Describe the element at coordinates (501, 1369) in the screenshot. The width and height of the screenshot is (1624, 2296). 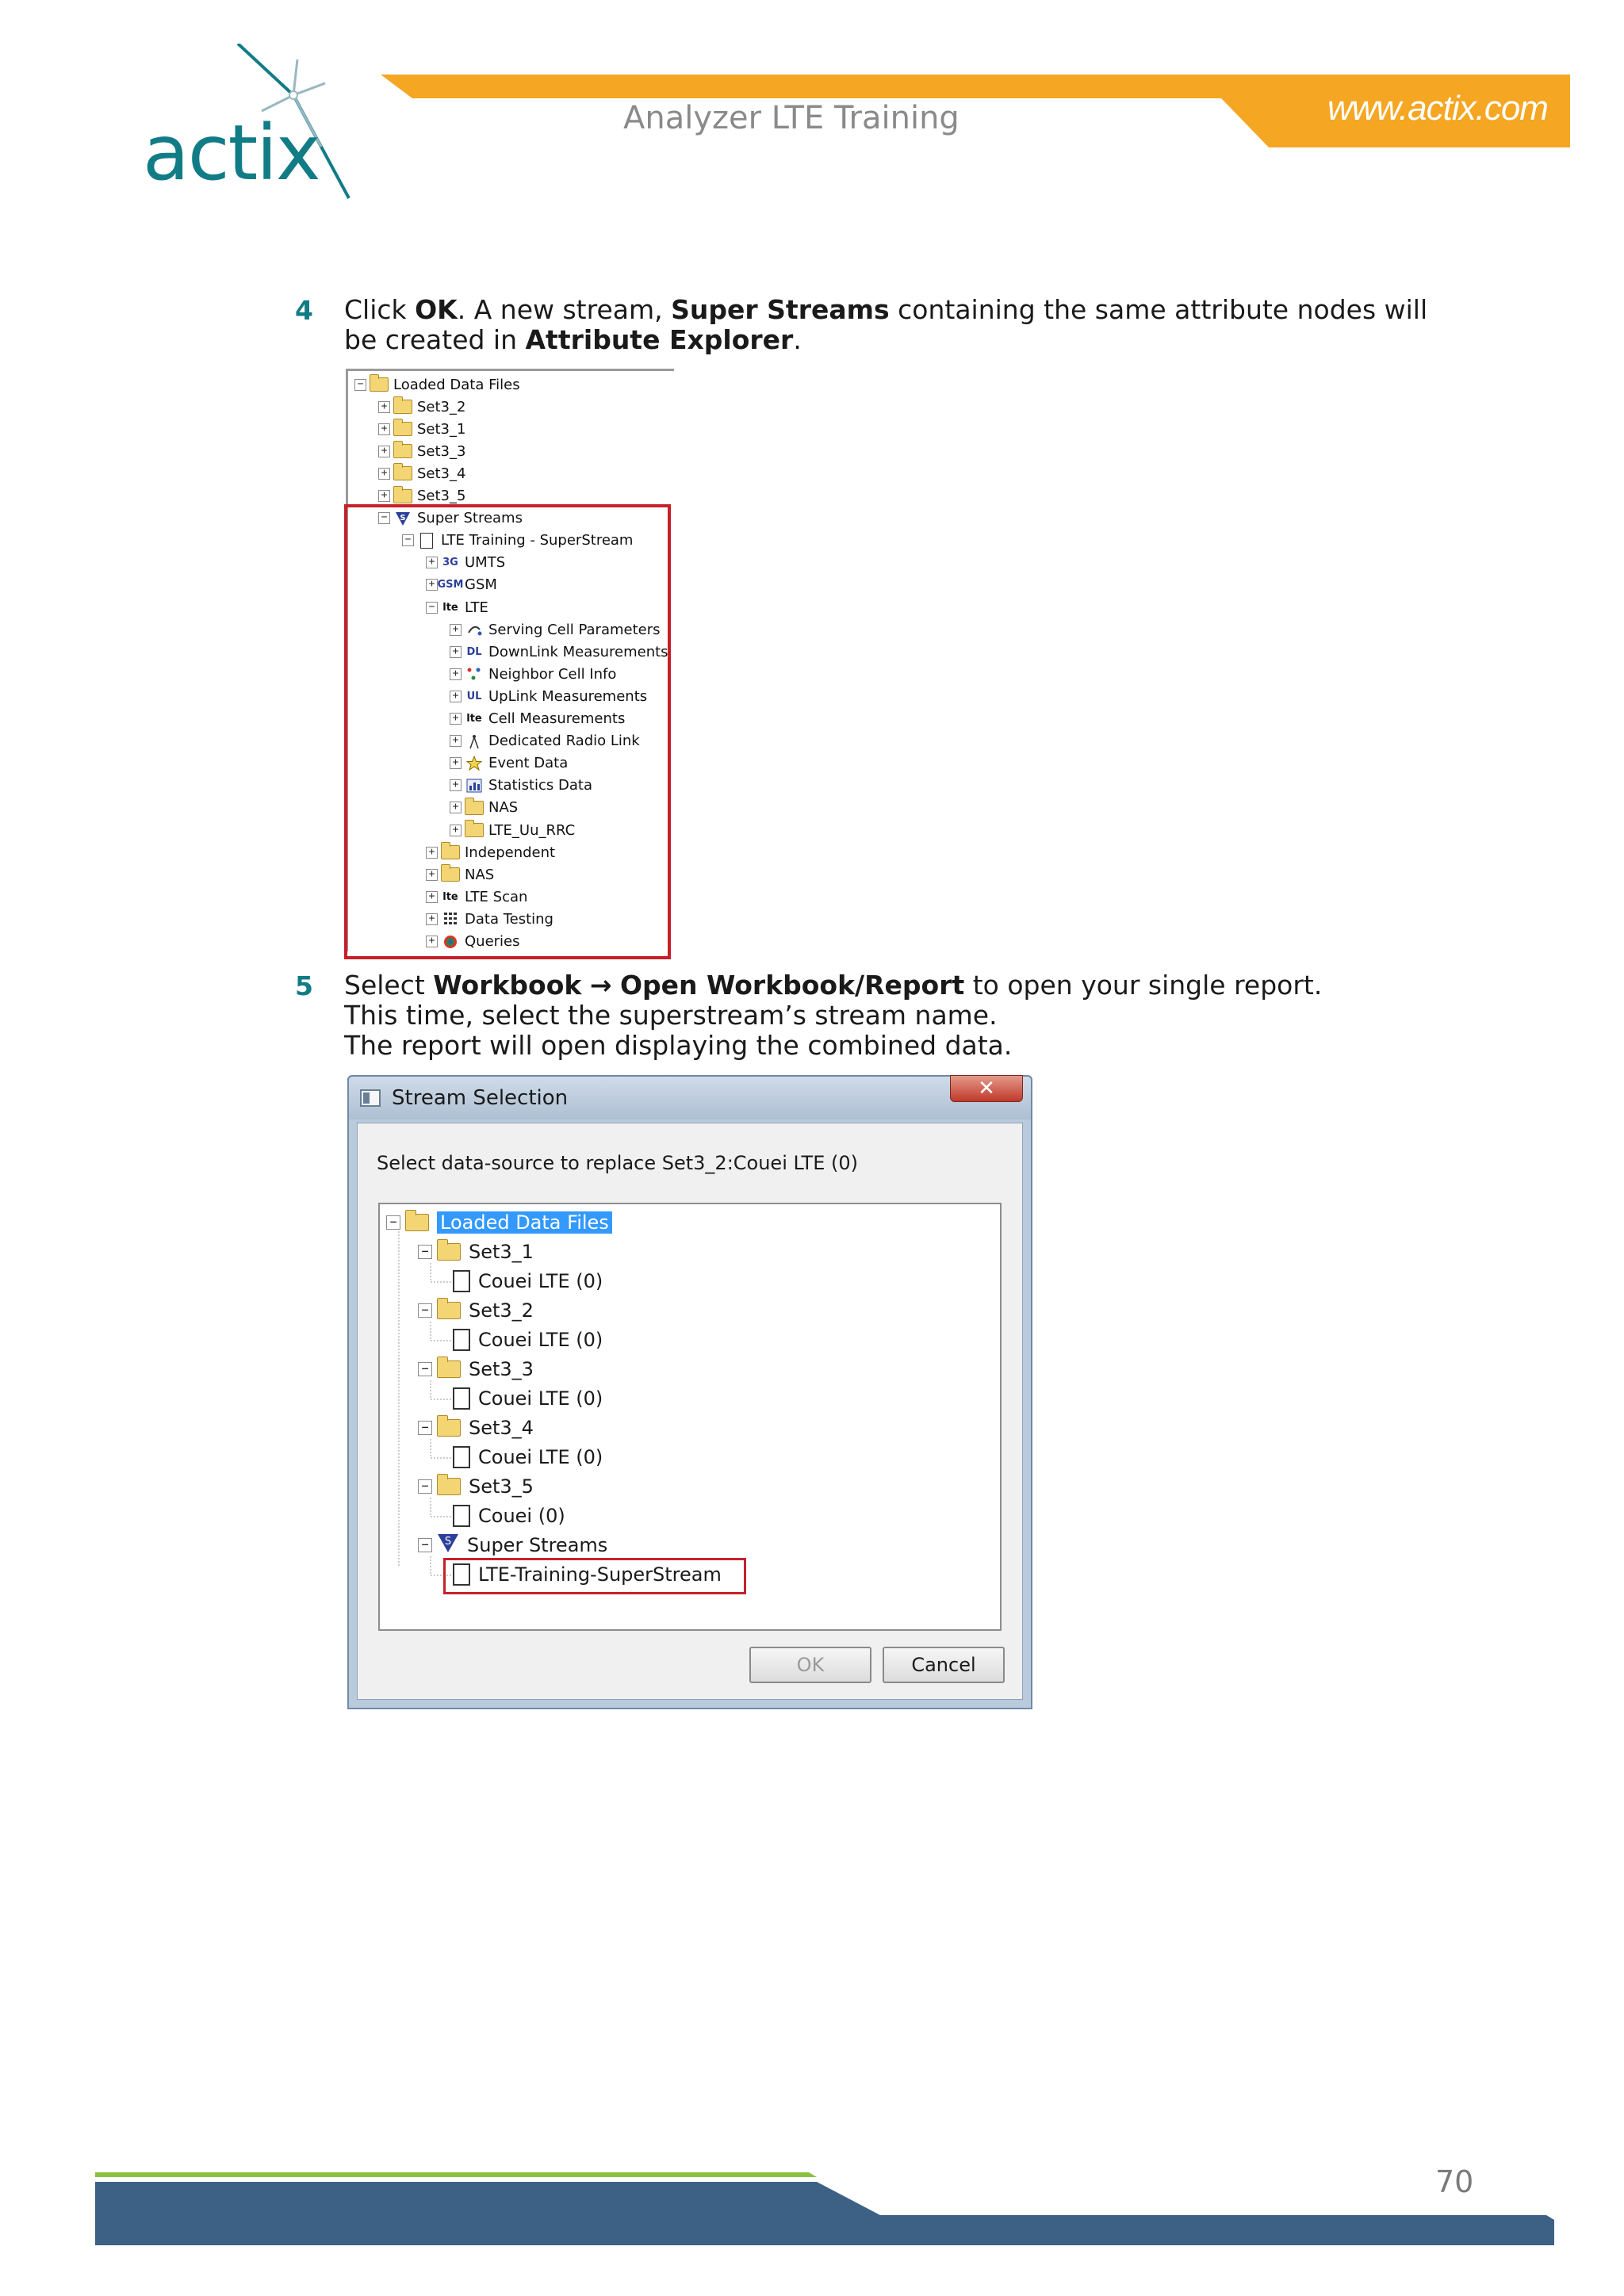
I see `stream-label: Set3_3` at that location.